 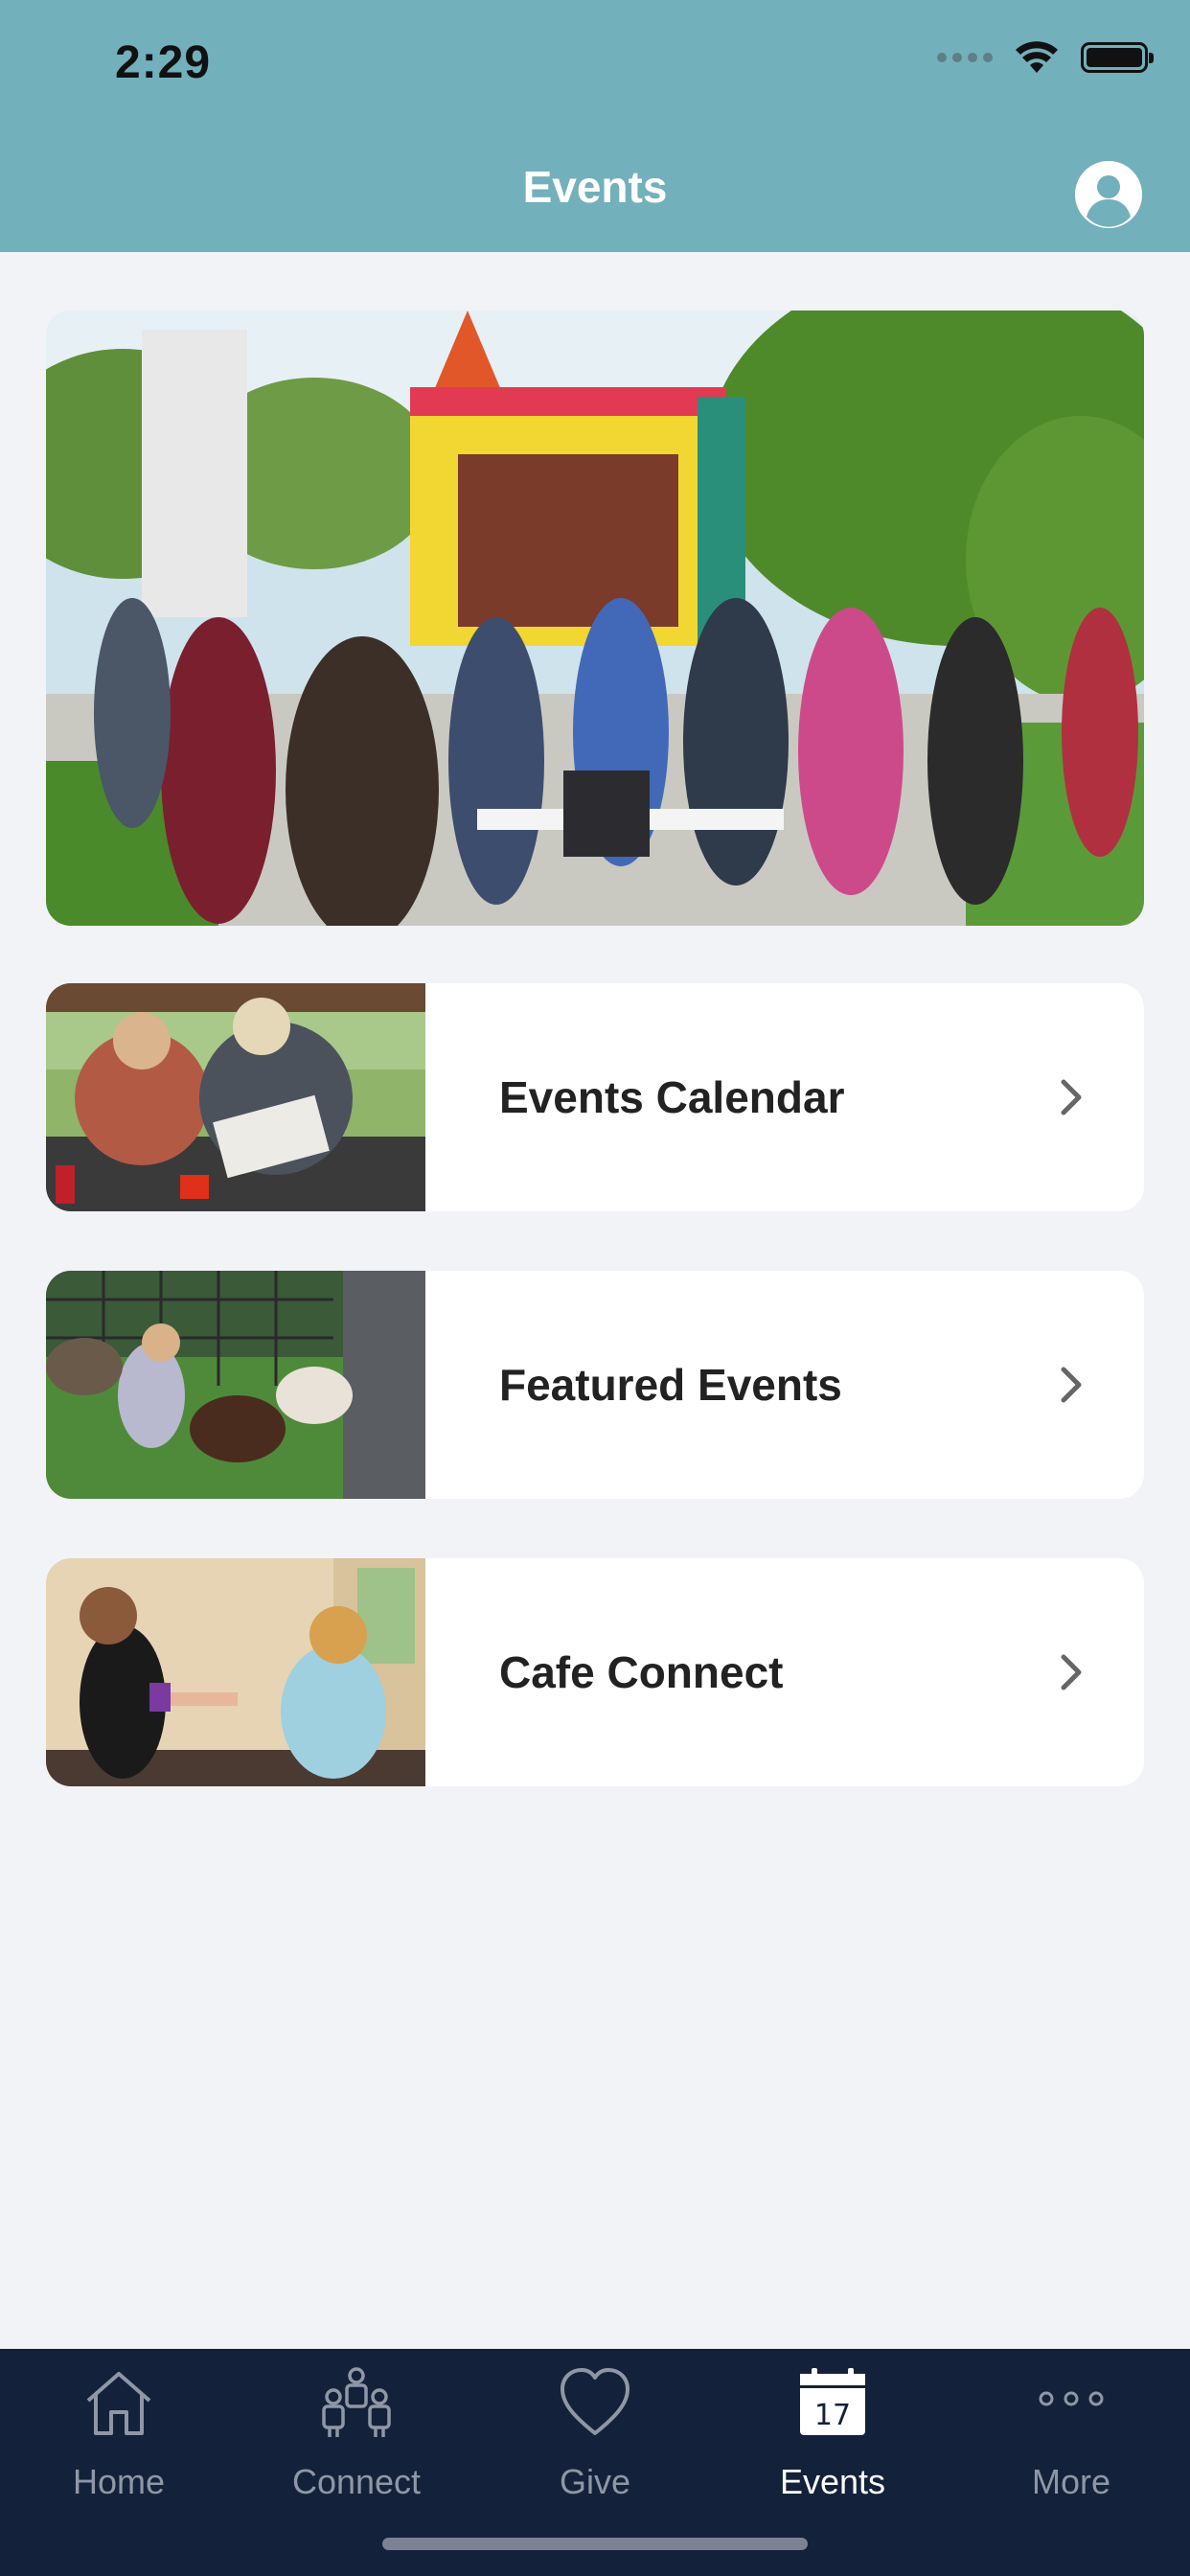 What do you see at coordinates (1071, 2435) in the screenshot?
I see `tab-more: More` at bounding box center [1071, 2435].